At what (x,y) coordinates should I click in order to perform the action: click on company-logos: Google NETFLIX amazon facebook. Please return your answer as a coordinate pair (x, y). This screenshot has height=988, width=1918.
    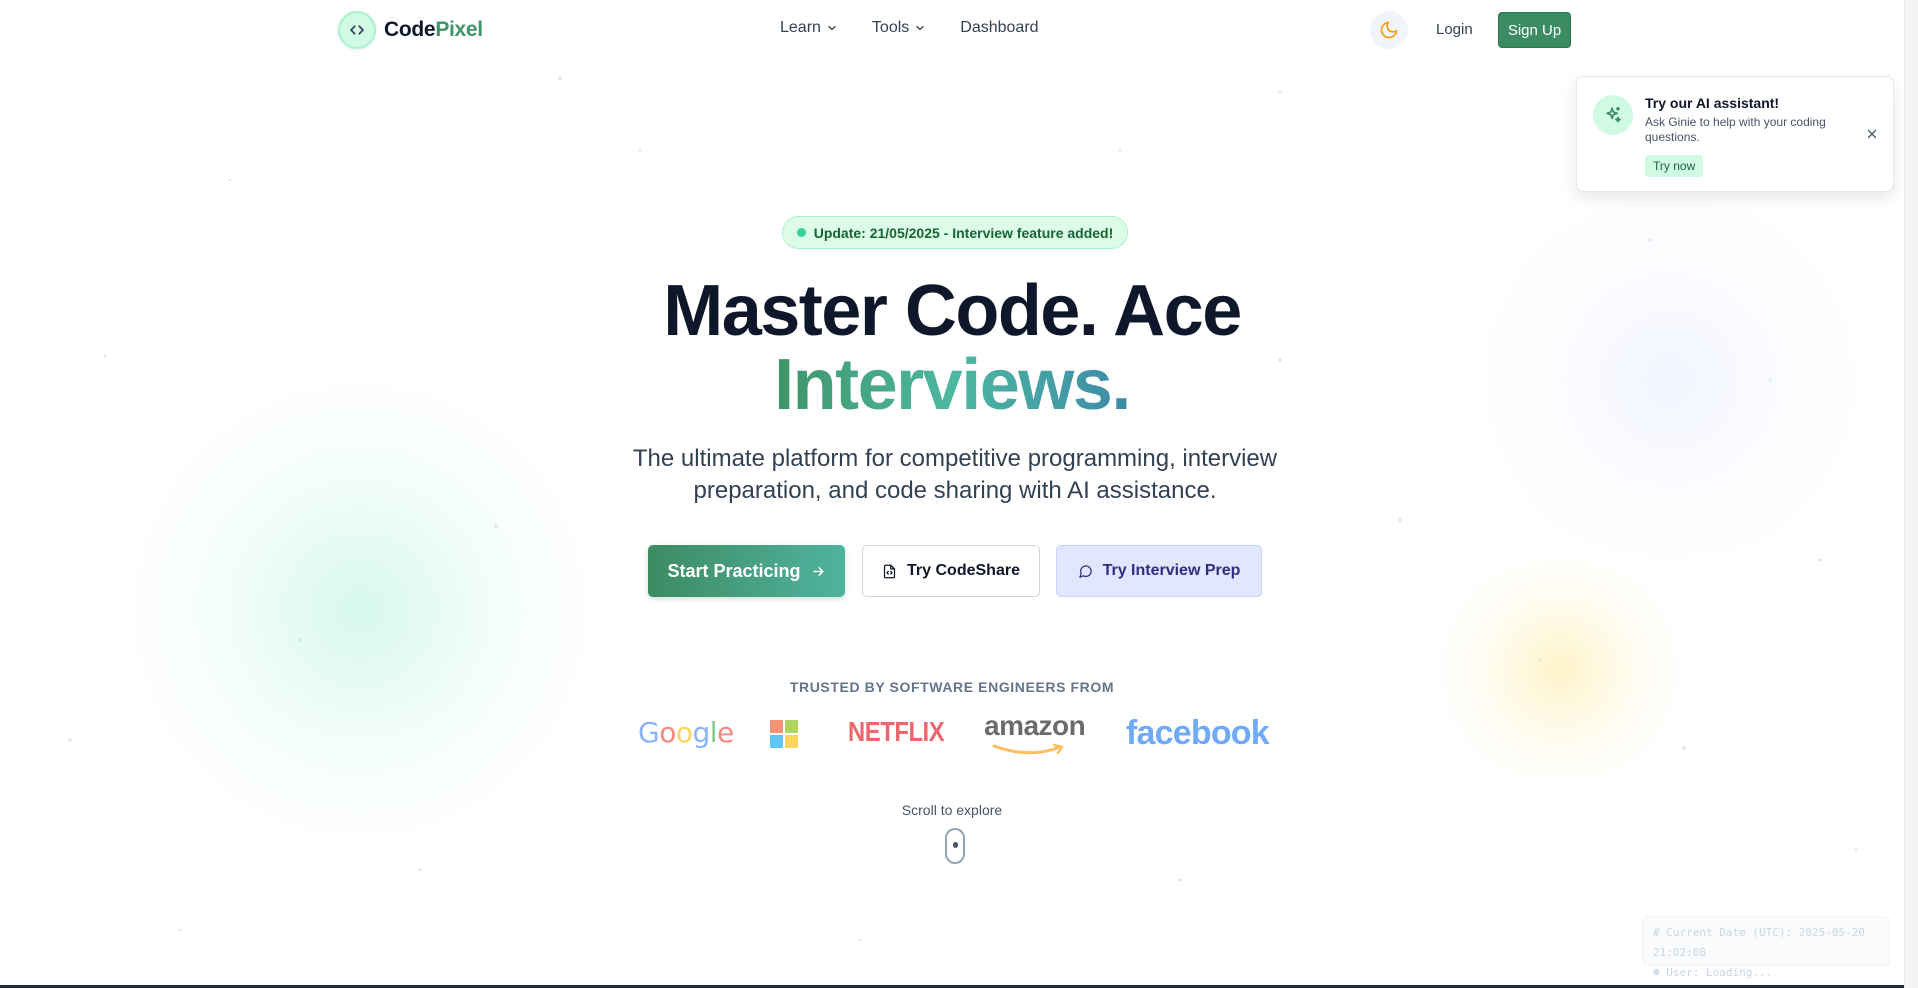
    Looking at the image, I should click on (955, 735).